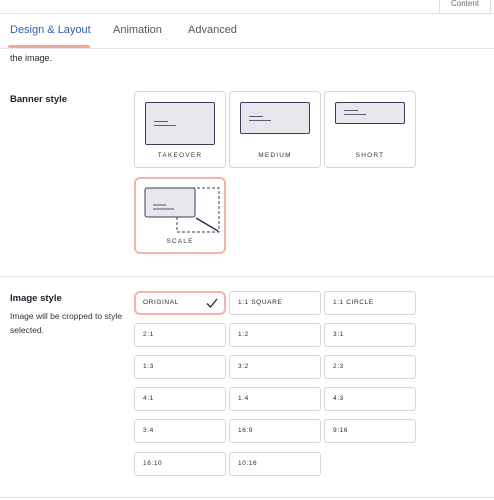  Describe the element at coordinates (370, 367) in the screenshot. I see `image-style-2-3: 2:3` at that location.